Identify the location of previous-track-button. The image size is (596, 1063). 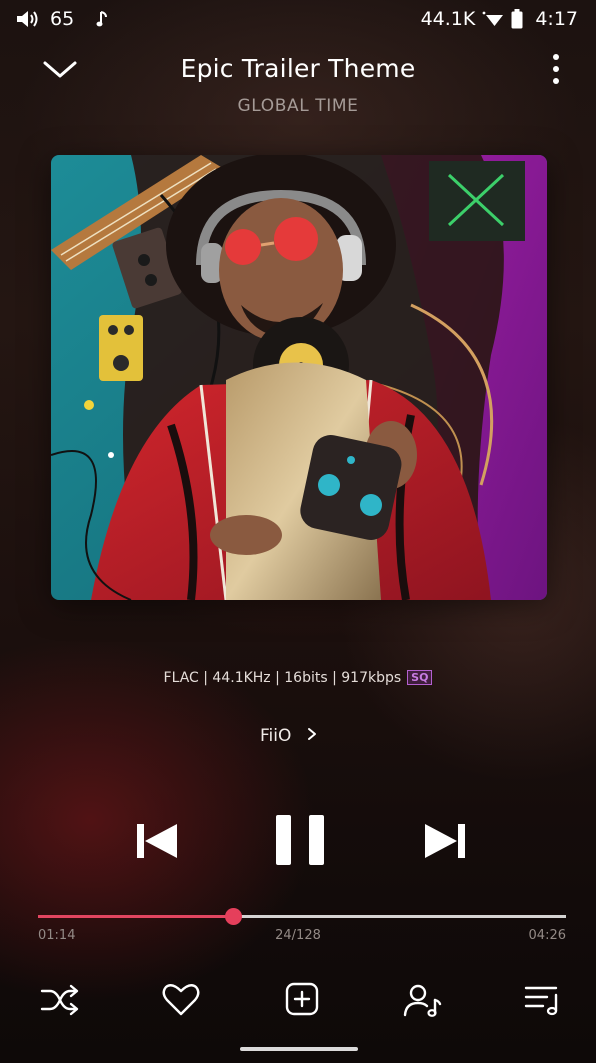
(157, 841).